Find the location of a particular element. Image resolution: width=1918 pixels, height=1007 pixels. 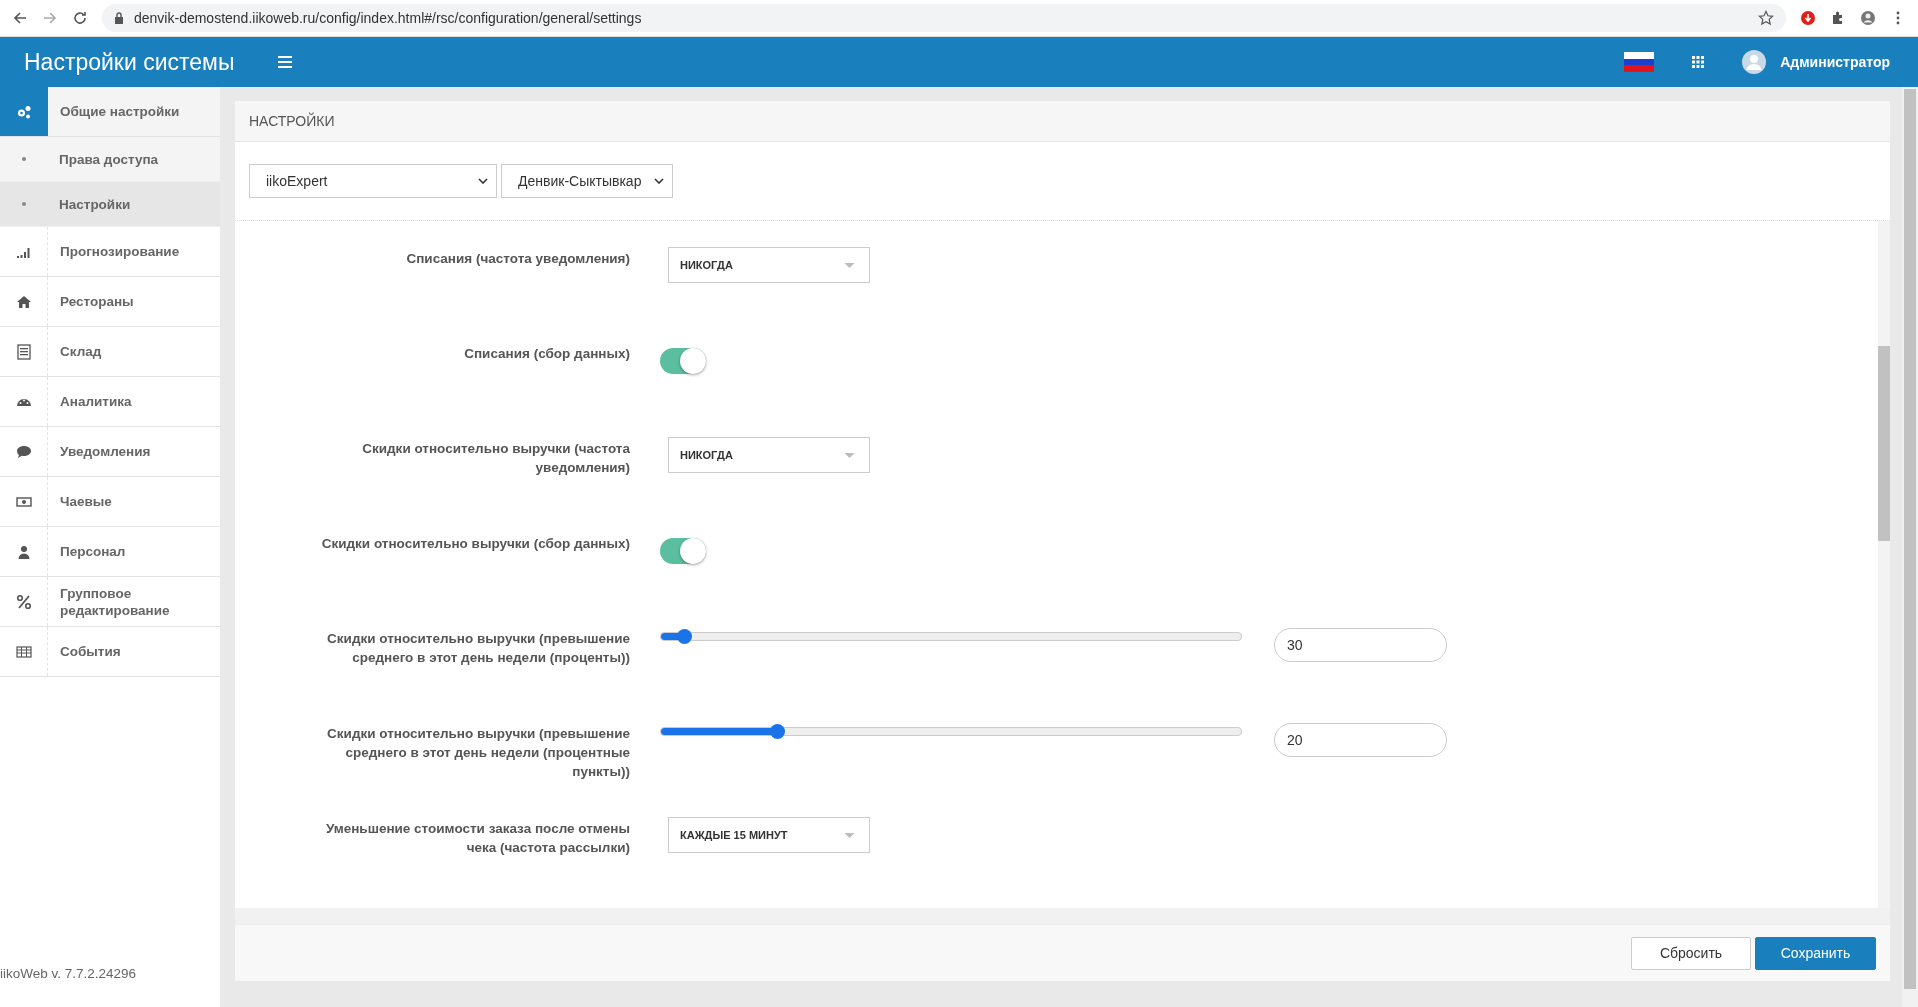

sidebar-item: Персонал is located at coordinates (110, 552).